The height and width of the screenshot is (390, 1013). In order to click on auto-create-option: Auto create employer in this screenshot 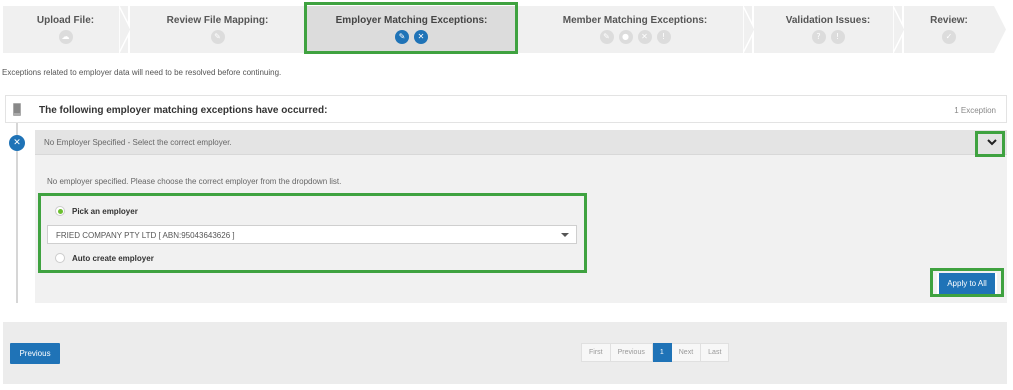, I will do `click(104, 258)`.